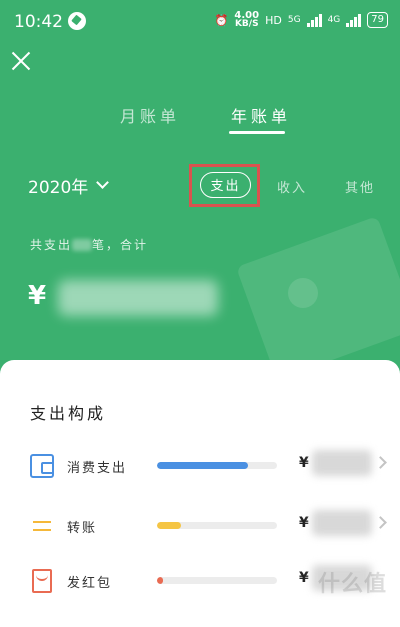  What do you see at coordinates (257, 132) in the screenshot?
I see `active-tab-indicator` at bounding box center [257, 132].